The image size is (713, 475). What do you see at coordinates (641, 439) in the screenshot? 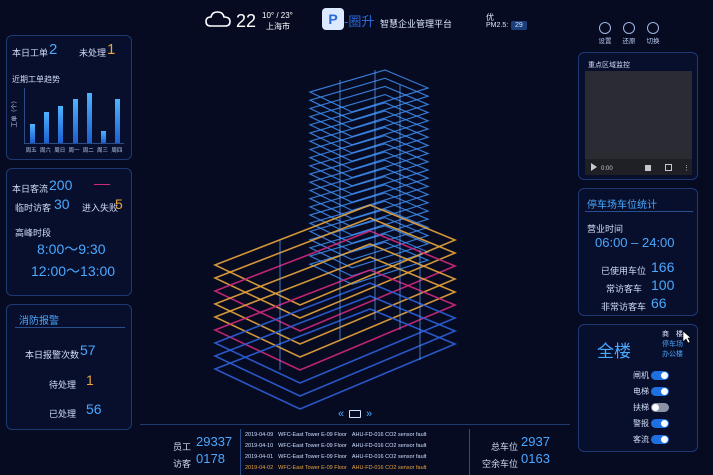
I see `toggle-traffic-label: 客流` at bounding box center [641, 439].